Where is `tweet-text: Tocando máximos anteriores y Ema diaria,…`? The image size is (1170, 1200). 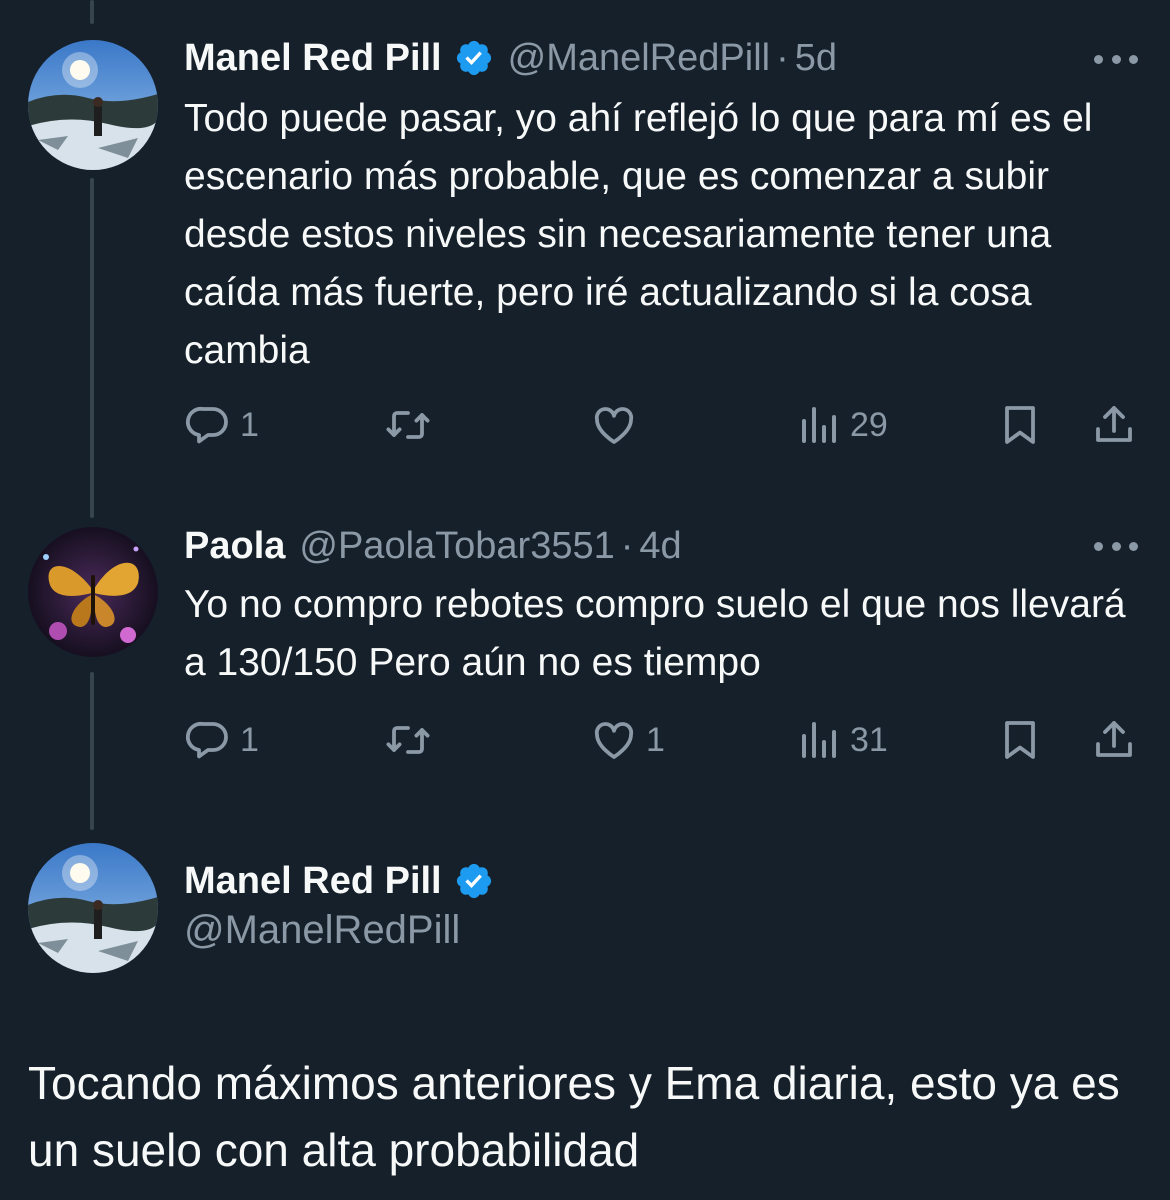
tweet-text: Tocando máximos anteriores y Ema diaria,… is located at coordinates (574, 1116).